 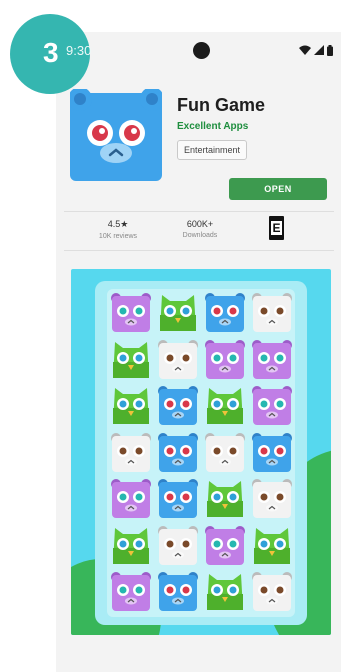 I want to click on downloads-label: Downloads, so click(x=200, y=235).